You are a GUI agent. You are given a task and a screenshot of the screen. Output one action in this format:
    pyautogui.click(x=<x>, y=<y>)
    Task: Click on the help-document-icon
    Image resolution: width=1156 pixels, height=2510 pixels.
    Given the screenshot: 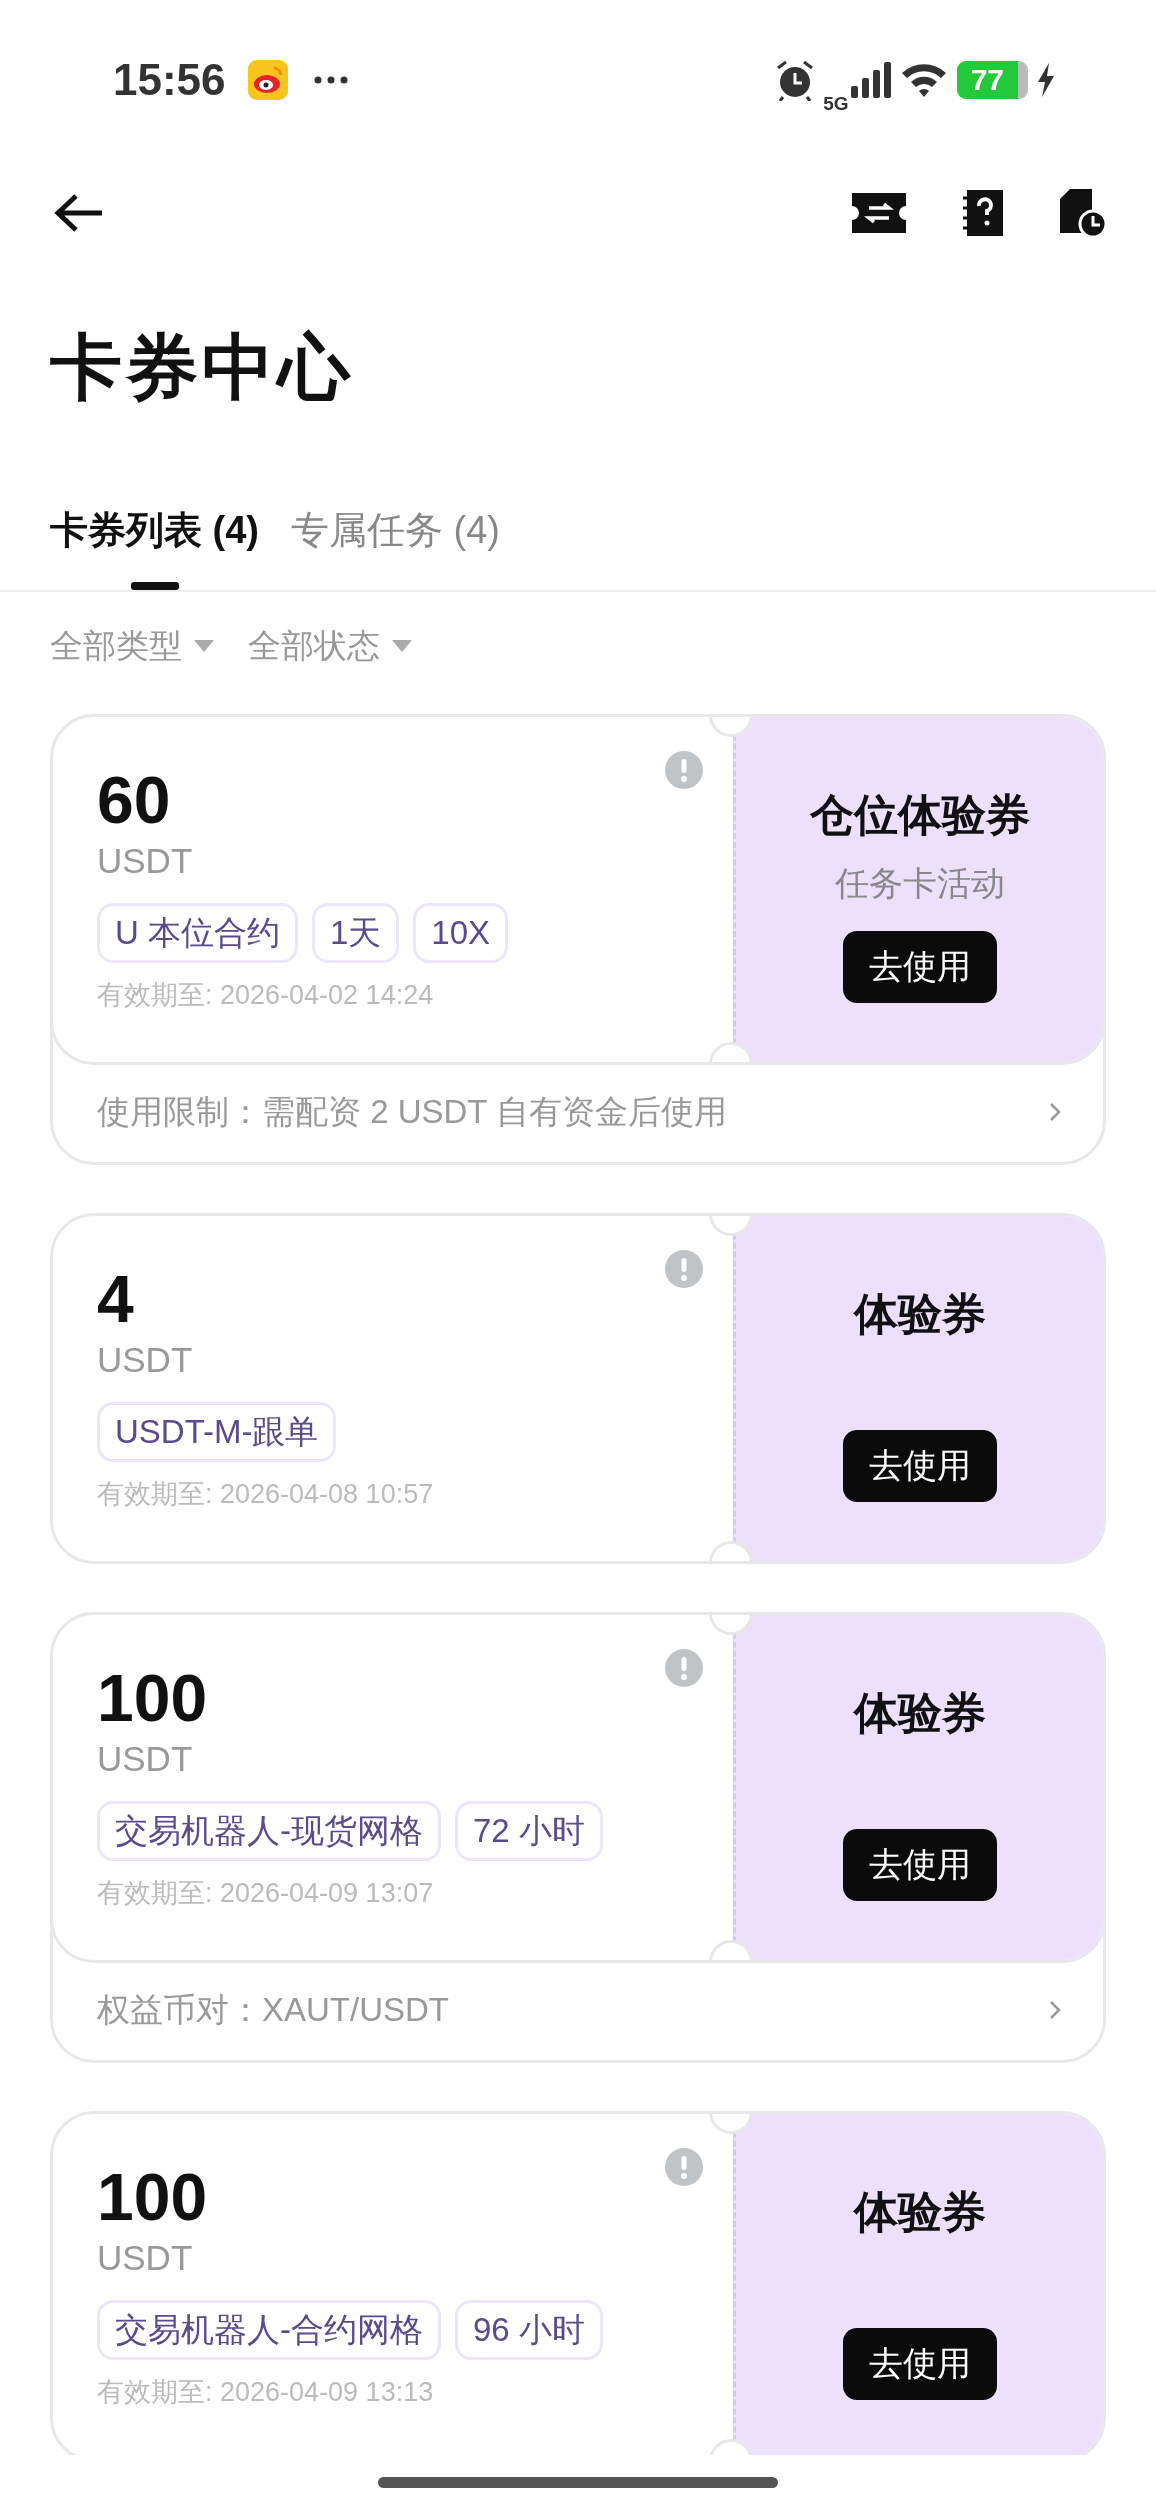 What is the action you would take?
    pyautogui.click(x=983, y=212)
    